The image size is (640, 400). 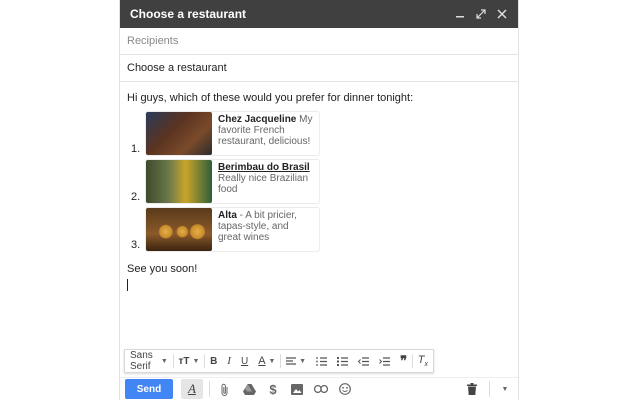 I want to click on align-left-icon, so click(x=291, y=360).